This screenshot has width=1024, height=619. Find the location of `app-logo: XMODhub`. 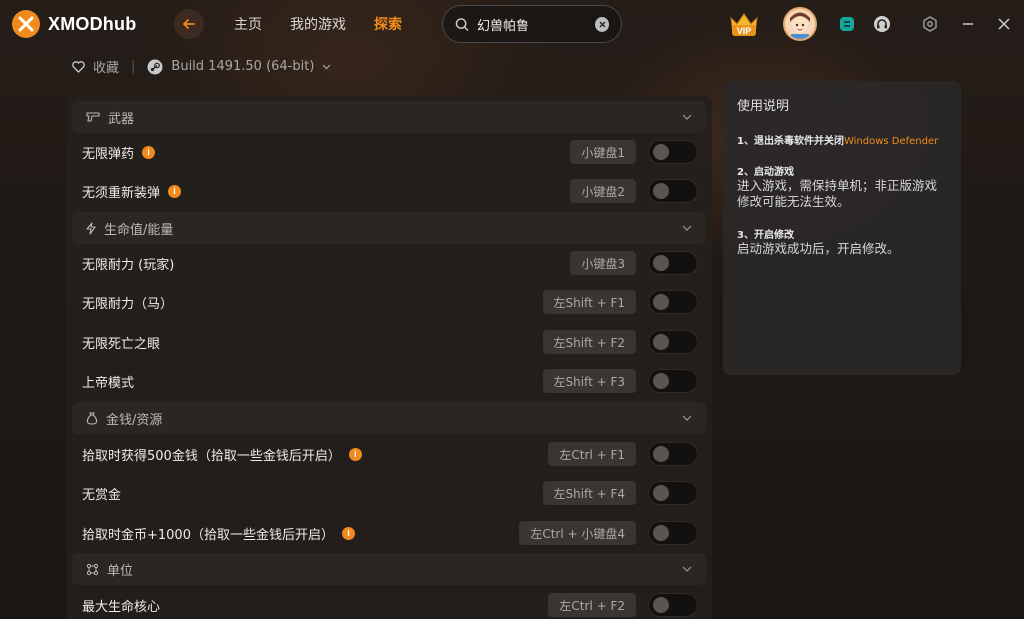

app-logo: XMODhub is located at coordinates (74, 24).